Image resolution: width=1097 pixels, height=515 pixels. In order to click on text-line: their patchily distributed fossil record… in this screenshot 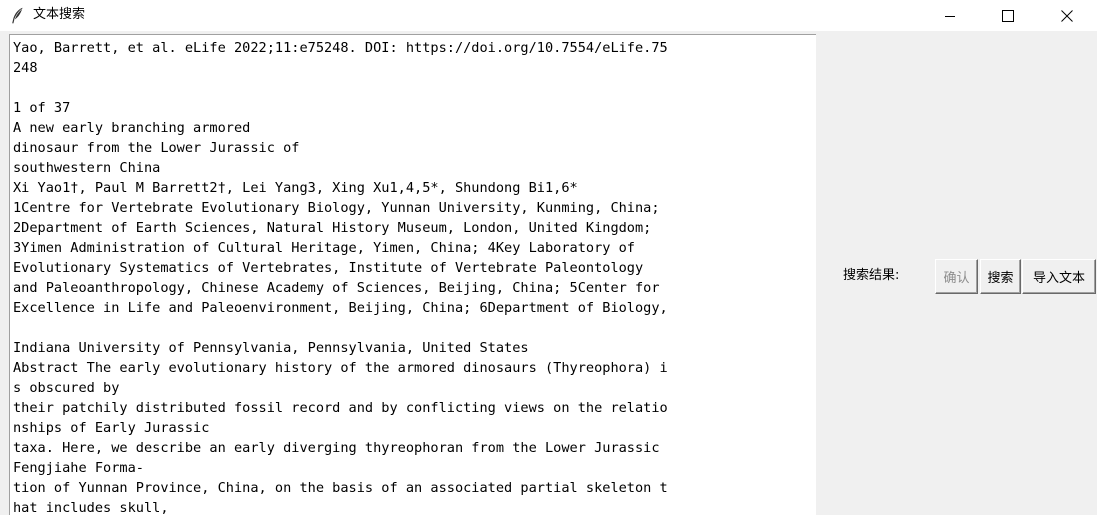, I will do `click(340, 408)`.